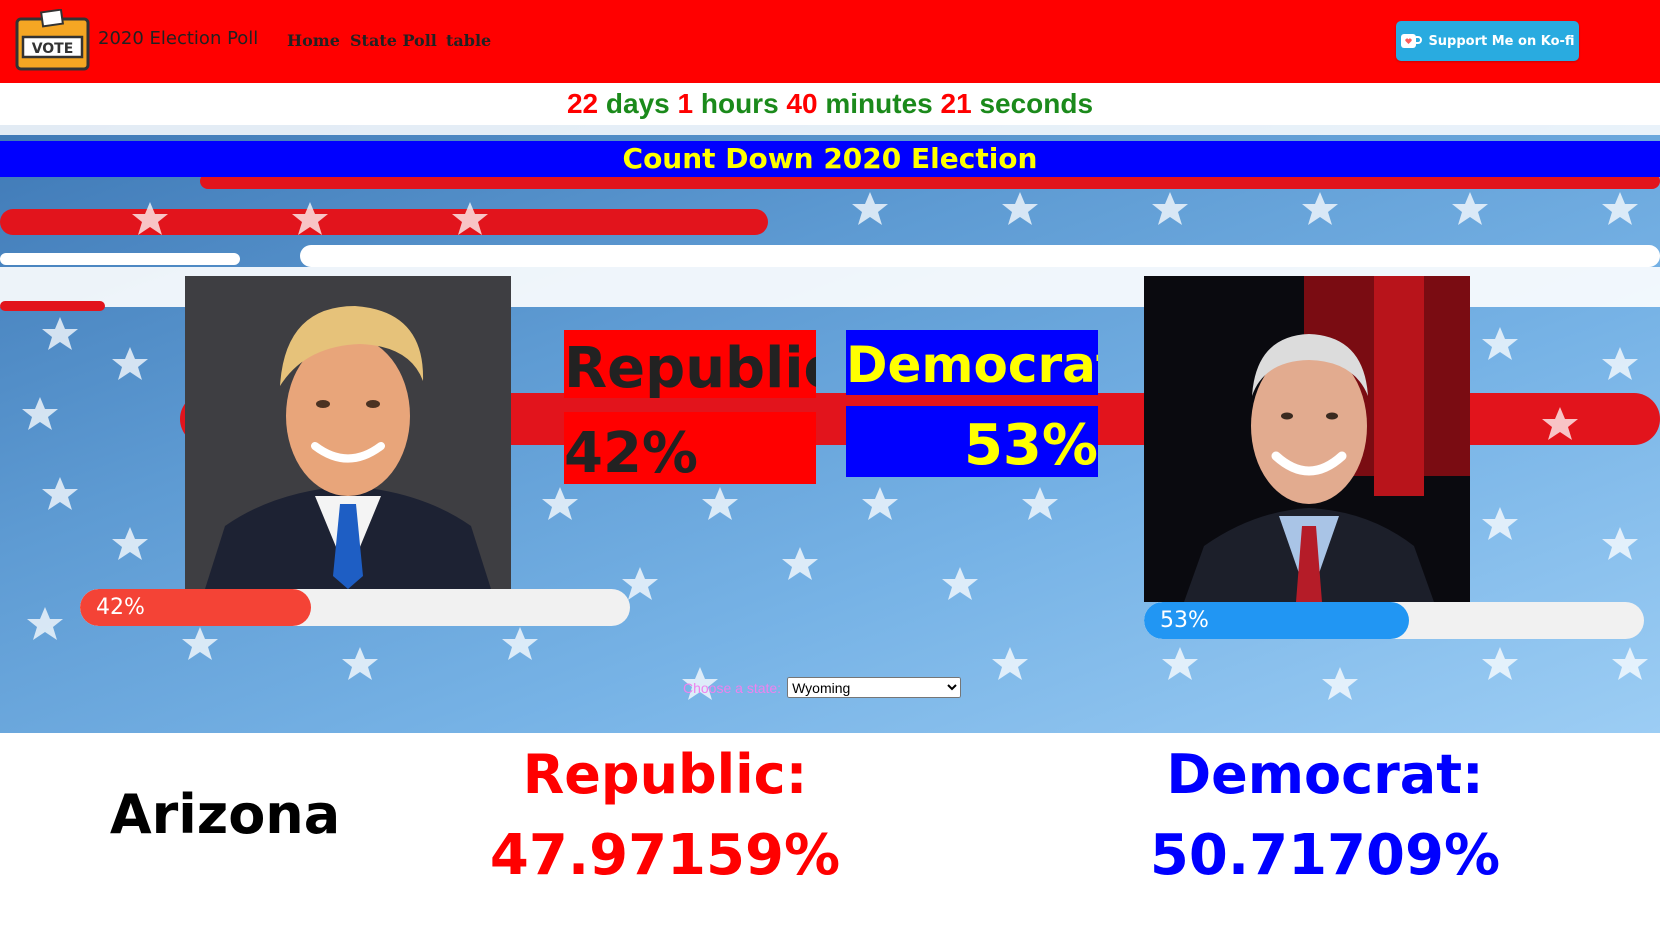 The image size is (1660, 937). What do you see at coordinates (355, 607) in the screenshot?
I see `republic-progress-bar: 42%` at bounding box center [355, 607].